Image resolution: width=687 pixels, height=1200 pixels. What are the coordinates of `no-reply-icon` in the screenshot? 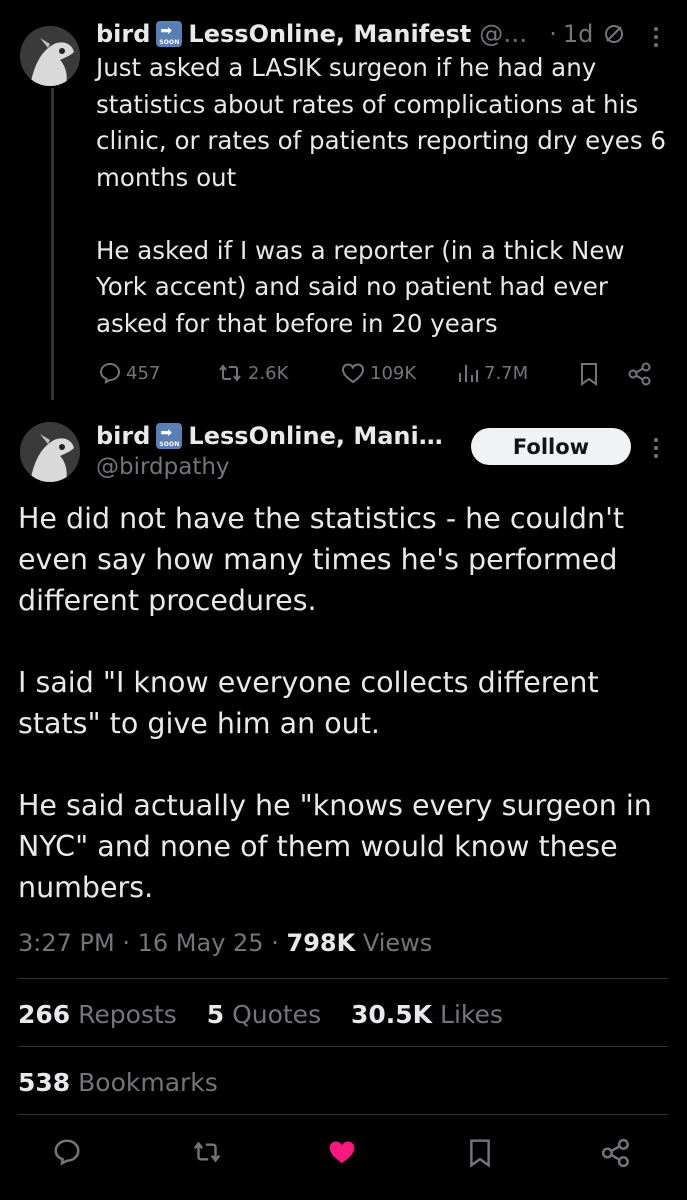 It's located at (614, 34).